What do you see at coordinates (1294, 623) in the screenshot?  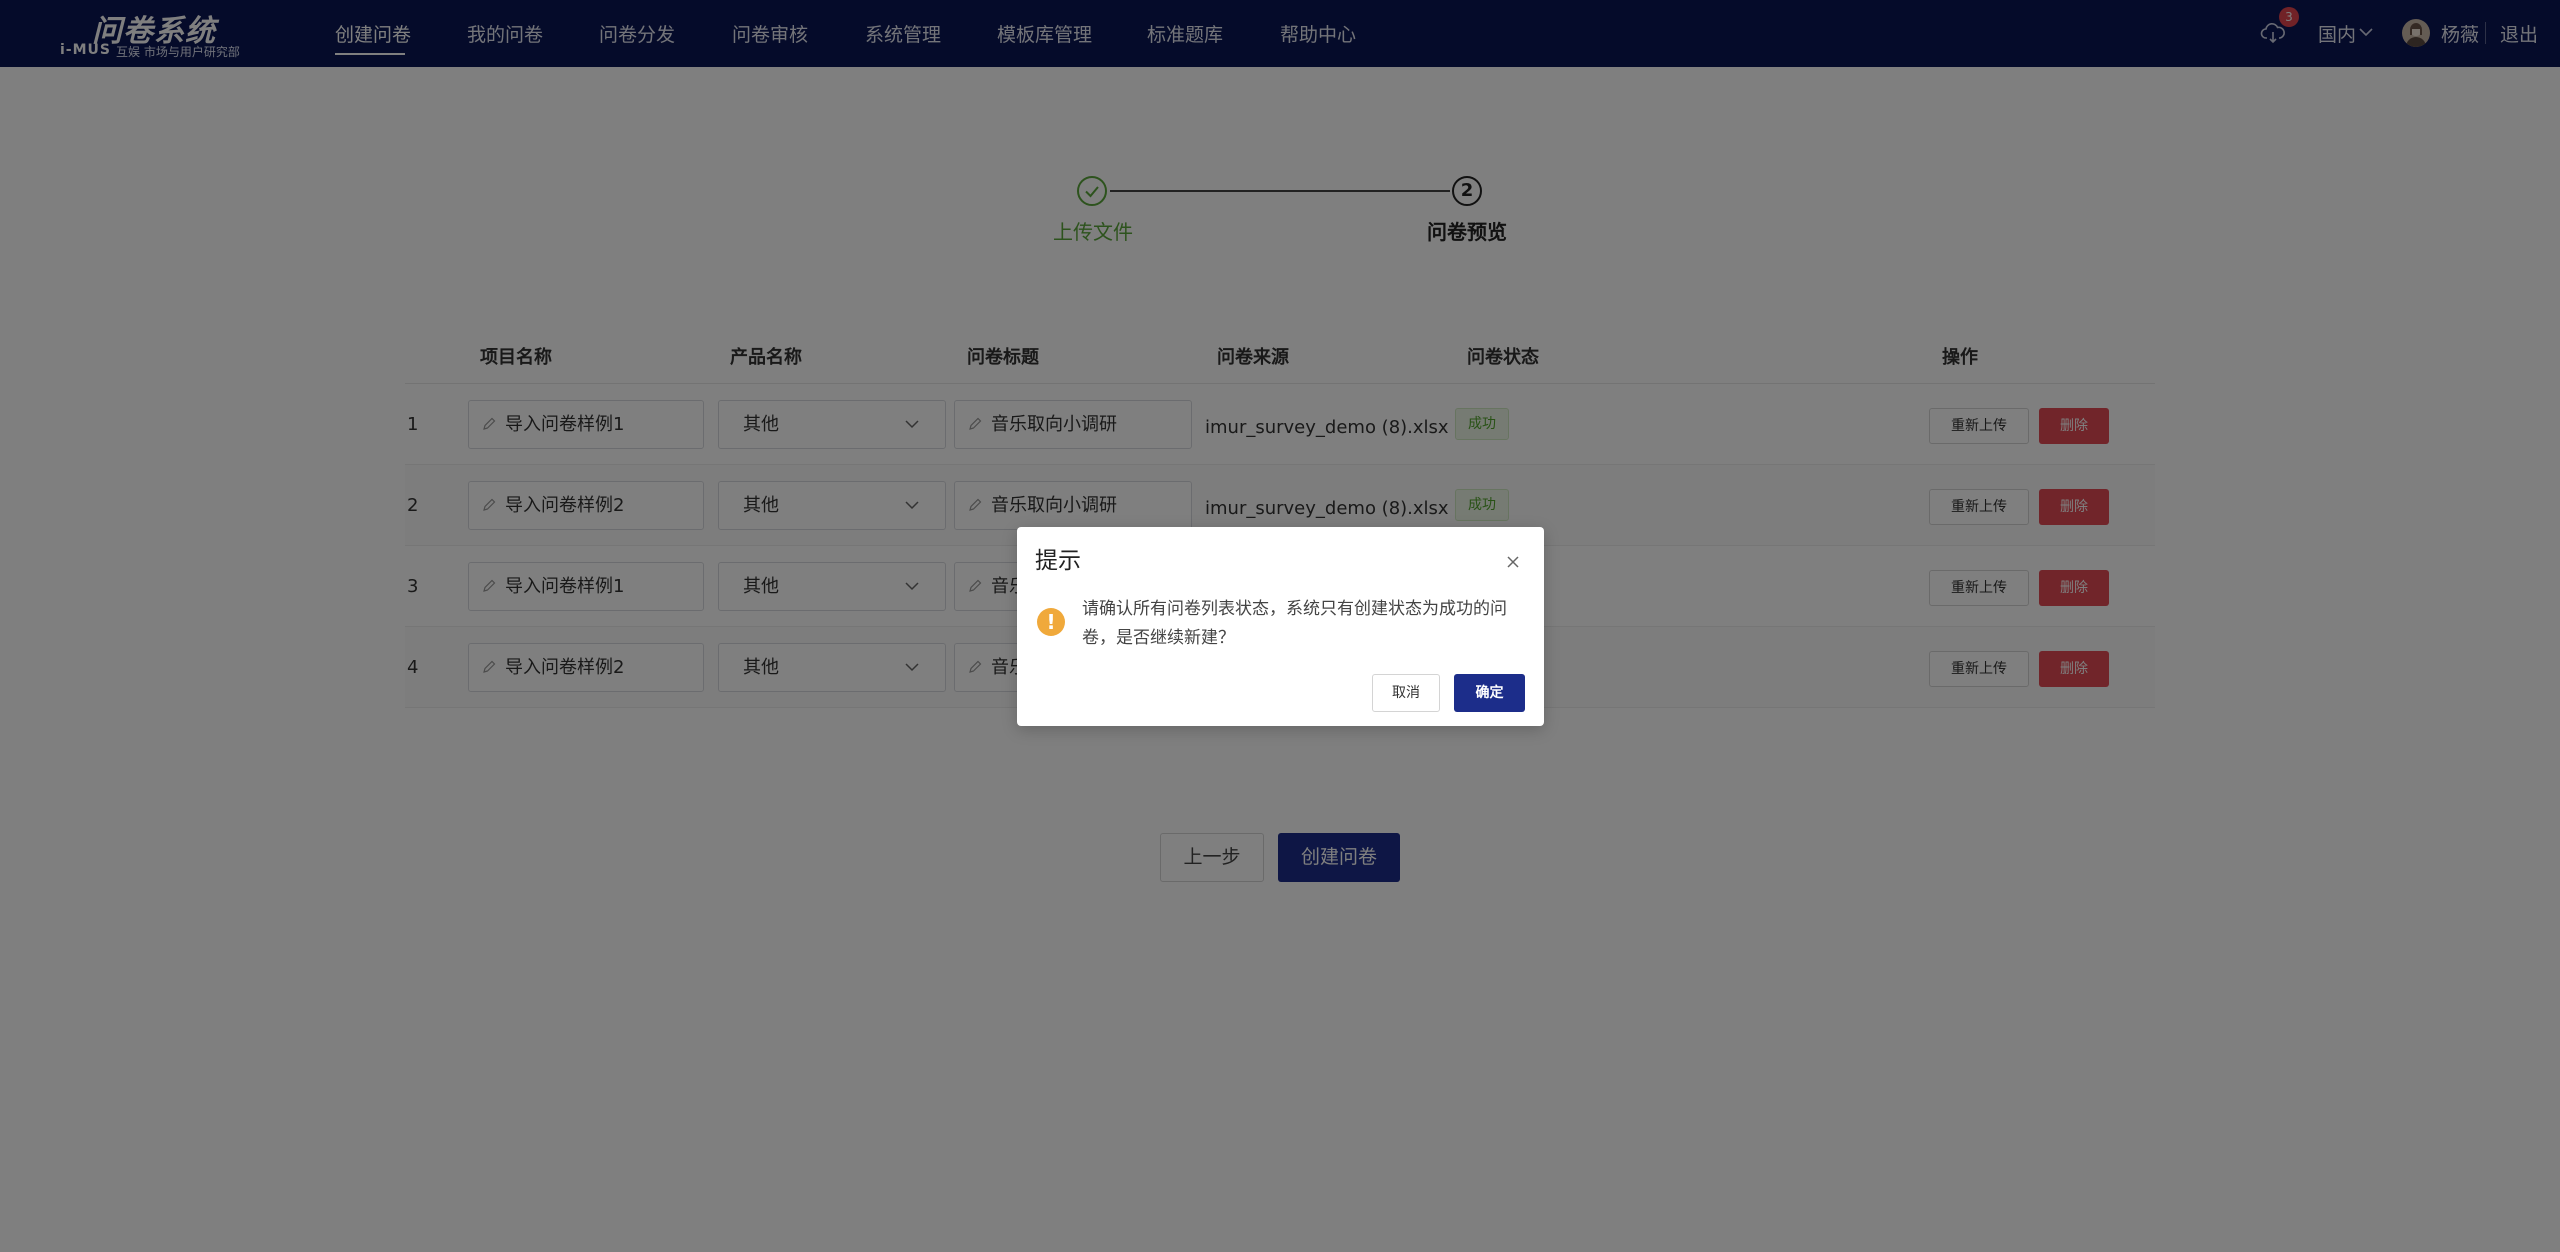 I see `dialog-message: 请确认所有问卷列表状态，系统只有创建状态为成功的问卷，是否继续新建？` at bounding box center [1294, 623].